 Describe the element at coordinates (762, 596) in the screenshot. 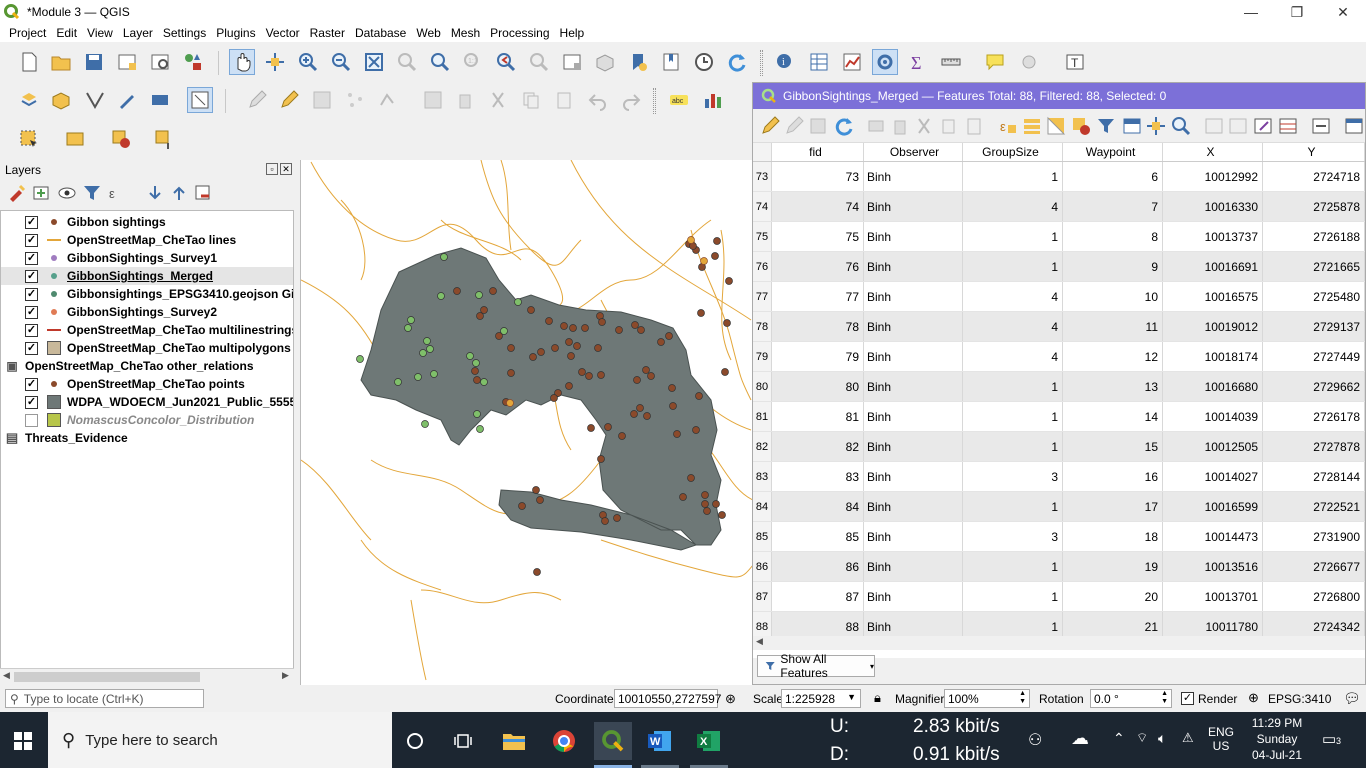

I see `row-number: 87` at that location.